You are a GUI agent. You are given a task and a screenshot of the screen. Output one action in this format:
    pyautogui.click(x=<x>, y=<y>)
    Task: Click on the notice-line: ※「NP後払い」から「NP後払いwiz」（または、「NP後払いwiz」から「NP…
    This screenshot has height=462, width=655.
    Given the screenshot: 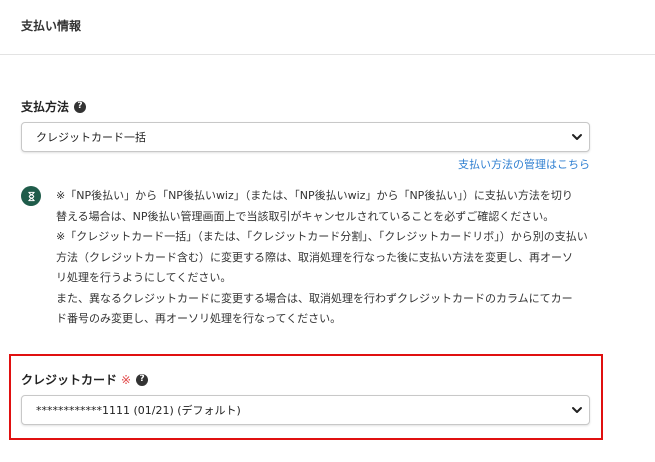 What is the action you would take?
    pyautogui.click(x=314, y=195)
    